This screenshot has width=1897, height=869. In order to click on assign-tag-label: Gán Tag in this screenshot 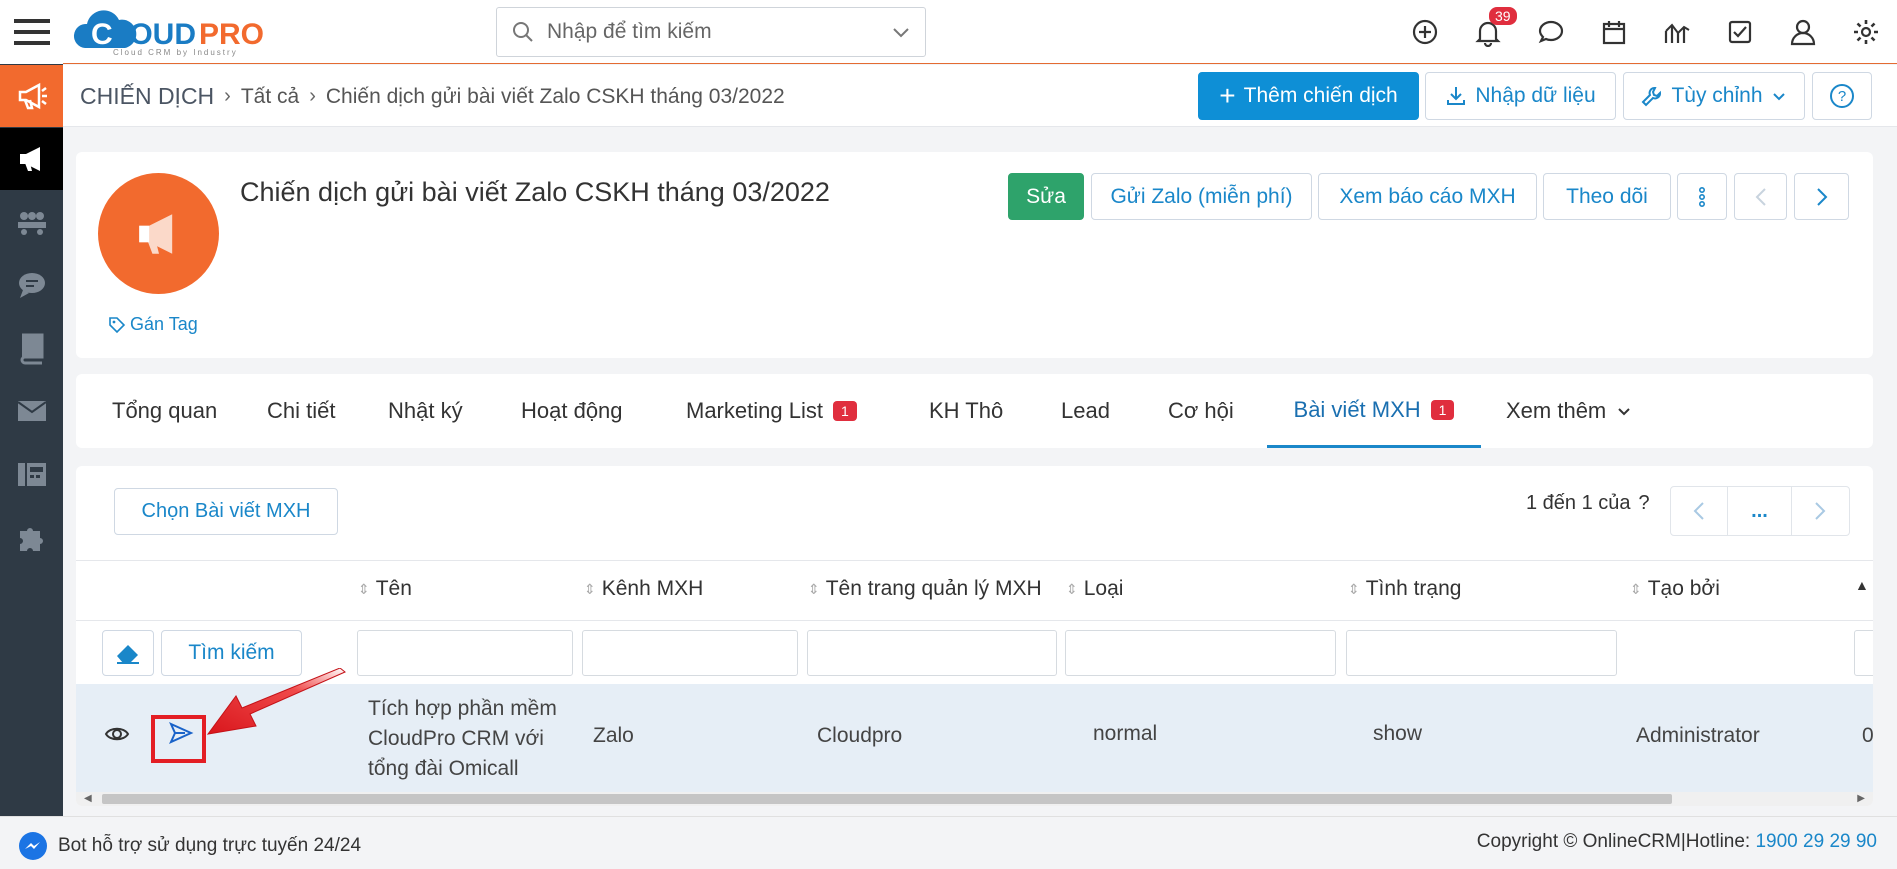, I will do `click(164, 324)`.